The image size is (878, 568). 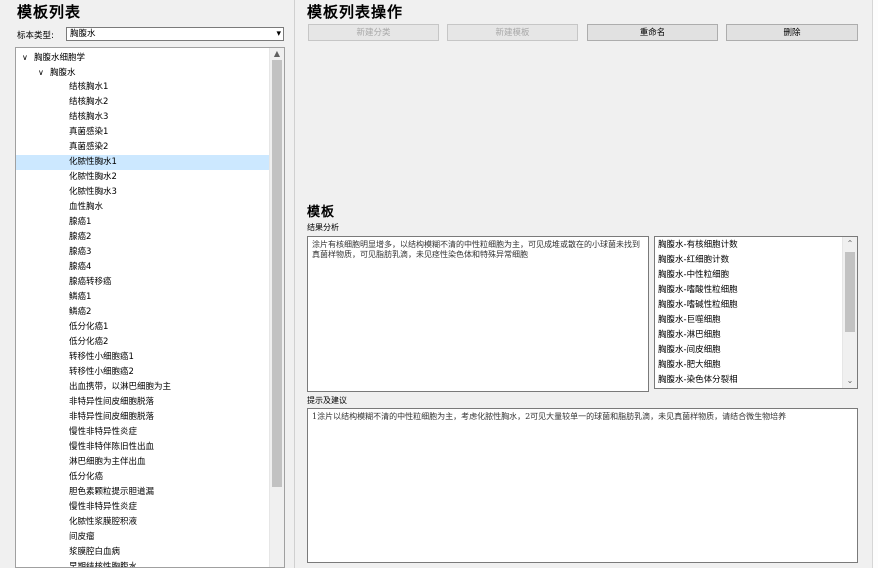 I want to click on tree-item: 低分化癌2, so click(x=144, y=342).